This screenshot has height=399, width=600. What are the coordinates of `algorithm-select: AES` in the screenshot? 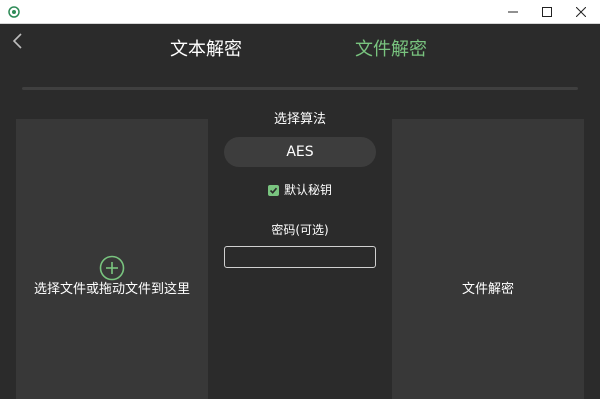 It's located at (300, 152).